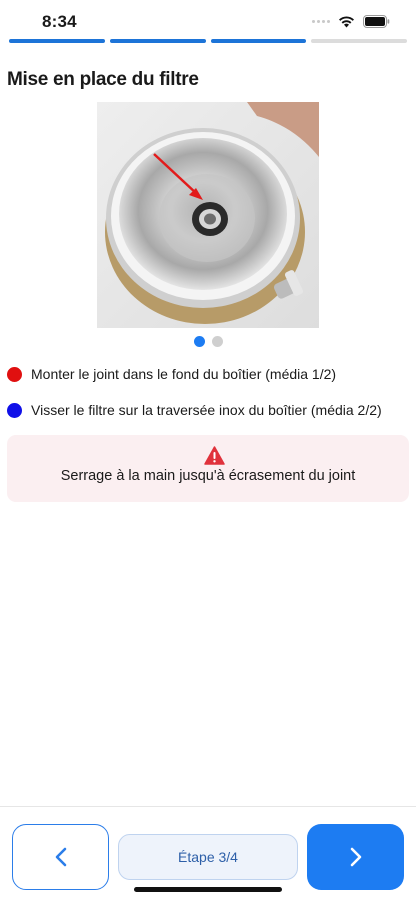 The width and height of the screenshot is (416, 900). I want to click on previous-step-button, so click(60, 857).